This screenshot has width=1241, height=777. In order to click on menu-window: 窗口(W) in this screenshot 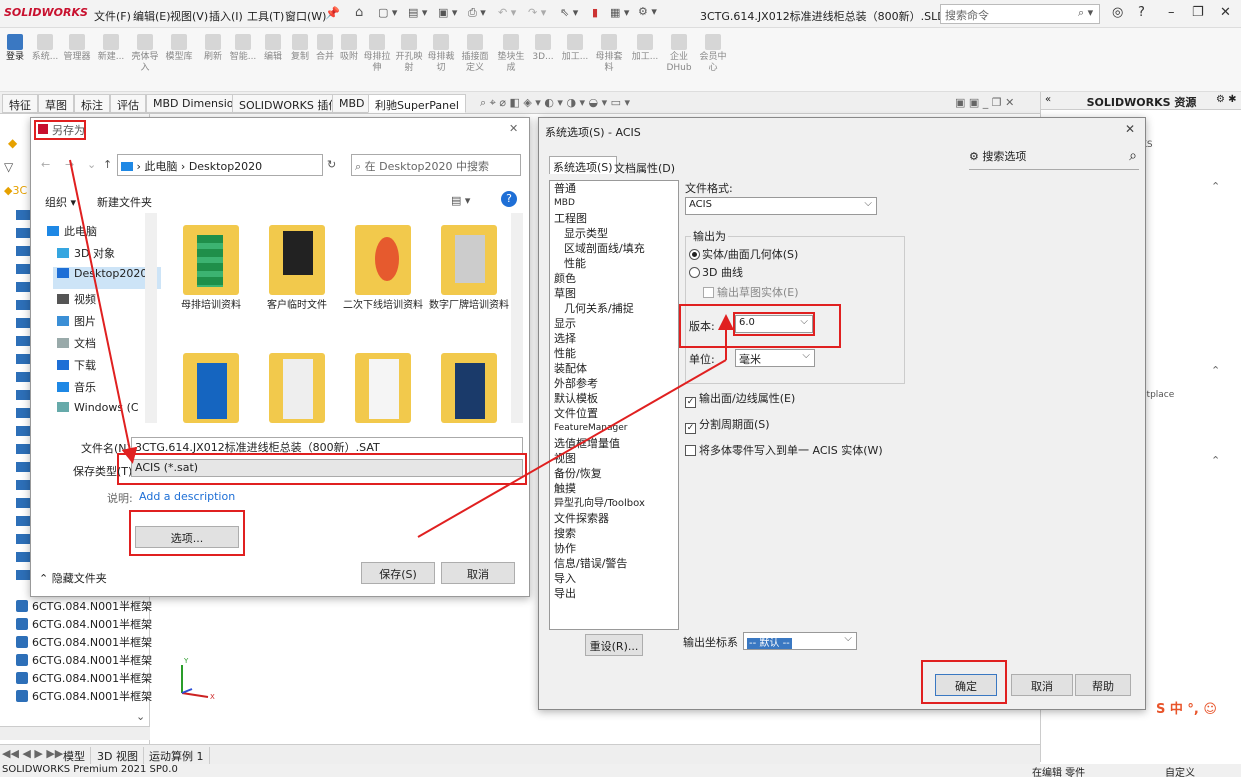, I will do `click(305, 16)`.